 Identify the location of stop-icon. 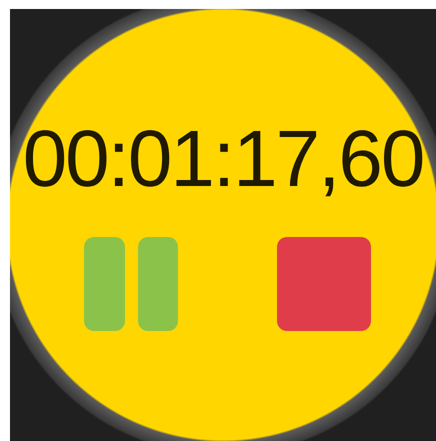
(324, 284).